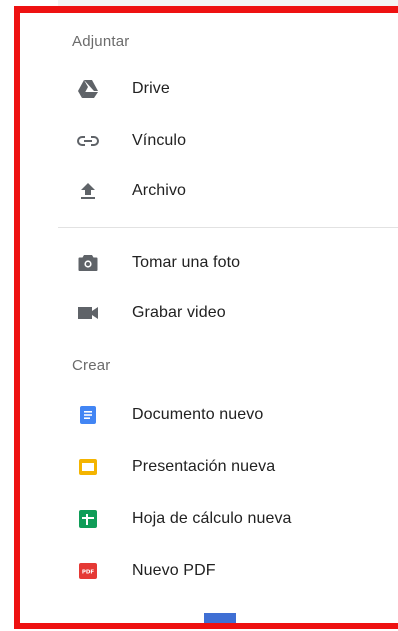  What do you see at coordinates (209, 141) in the screenshot?
I see `menu-item-link: Vínculo` at bounding box center [209, 141].